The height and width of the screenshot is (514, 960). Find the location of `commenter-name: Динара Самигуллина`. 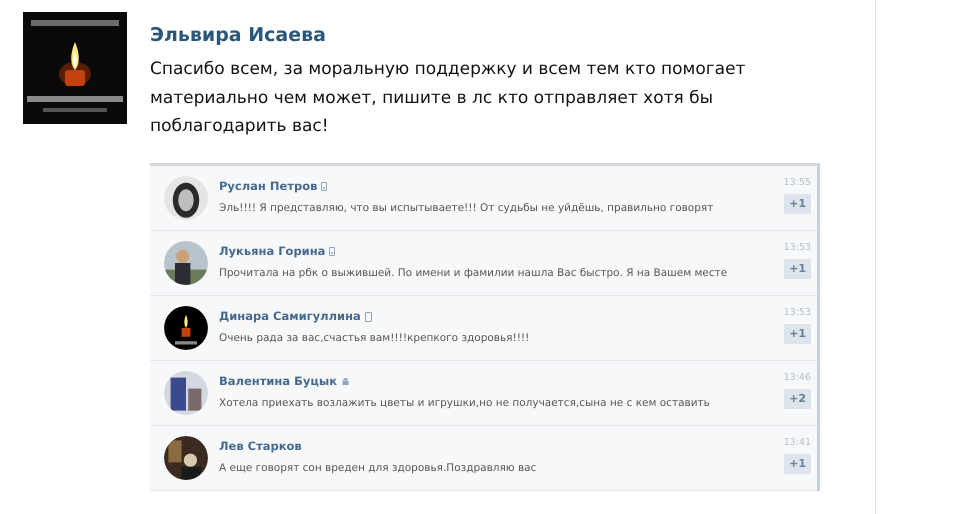

commenter-name: Динара Самигуллина is located at coordinates (290, 317).